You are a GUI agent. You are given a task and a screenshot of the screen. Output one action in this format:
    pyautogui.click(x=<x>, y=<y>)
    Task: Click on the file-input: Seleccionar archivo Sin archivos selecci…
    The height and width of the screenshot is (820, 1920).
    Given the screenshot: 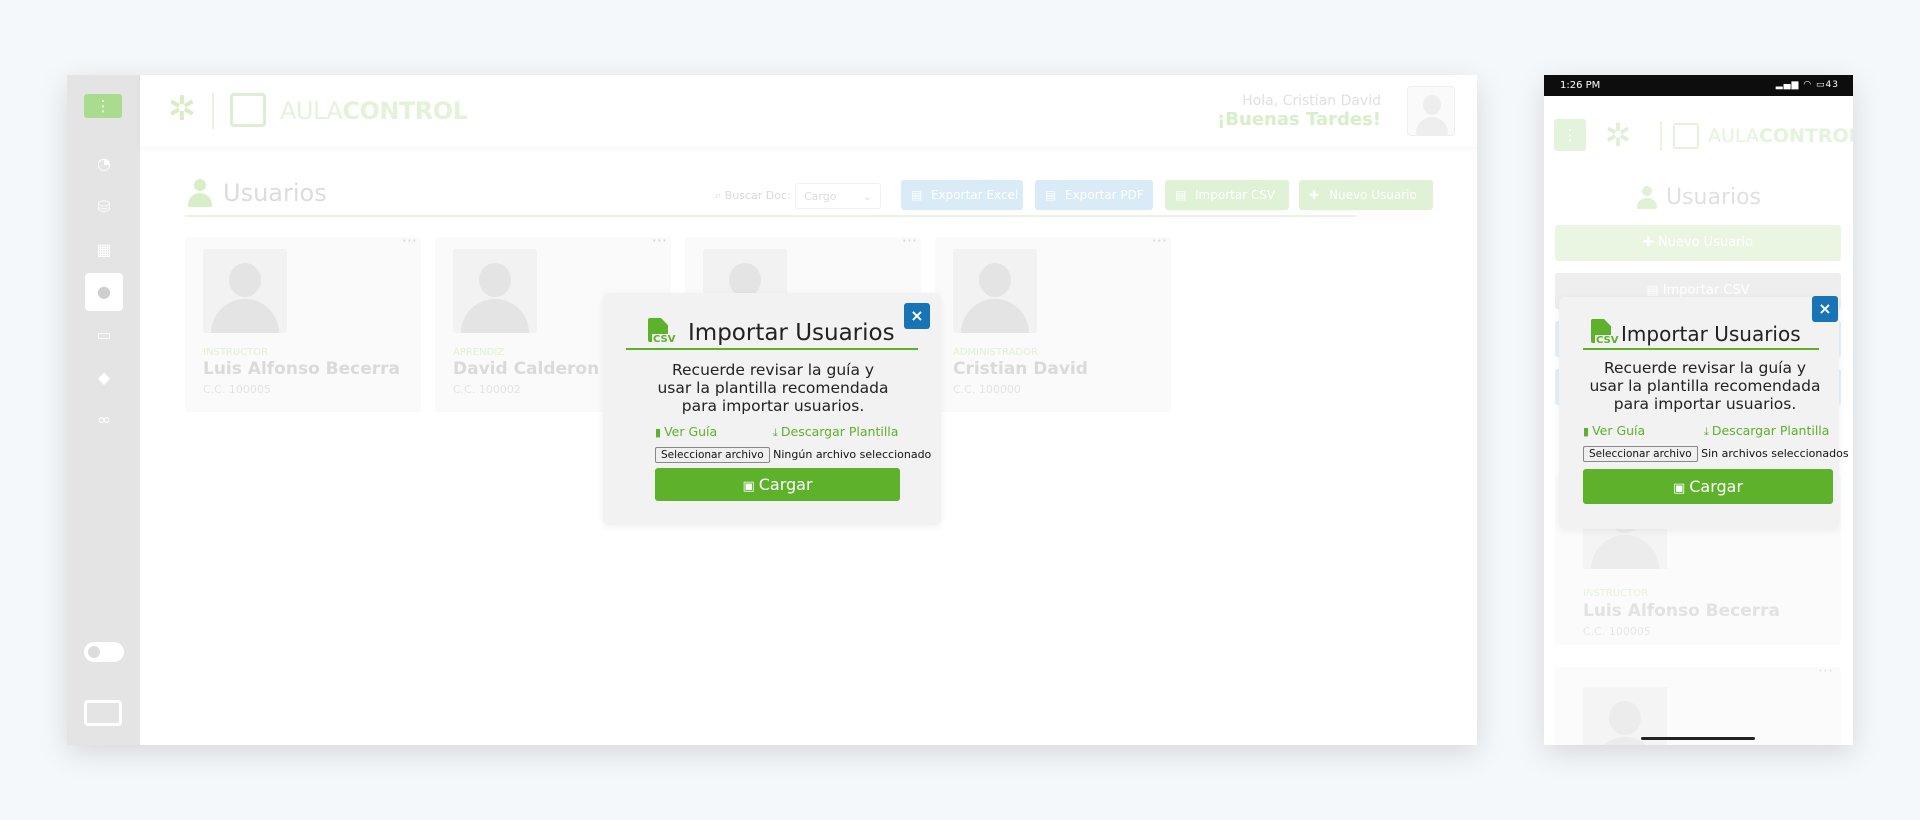 What is the action you would take?
    pyautogui.click(x=1716, y=454)
    